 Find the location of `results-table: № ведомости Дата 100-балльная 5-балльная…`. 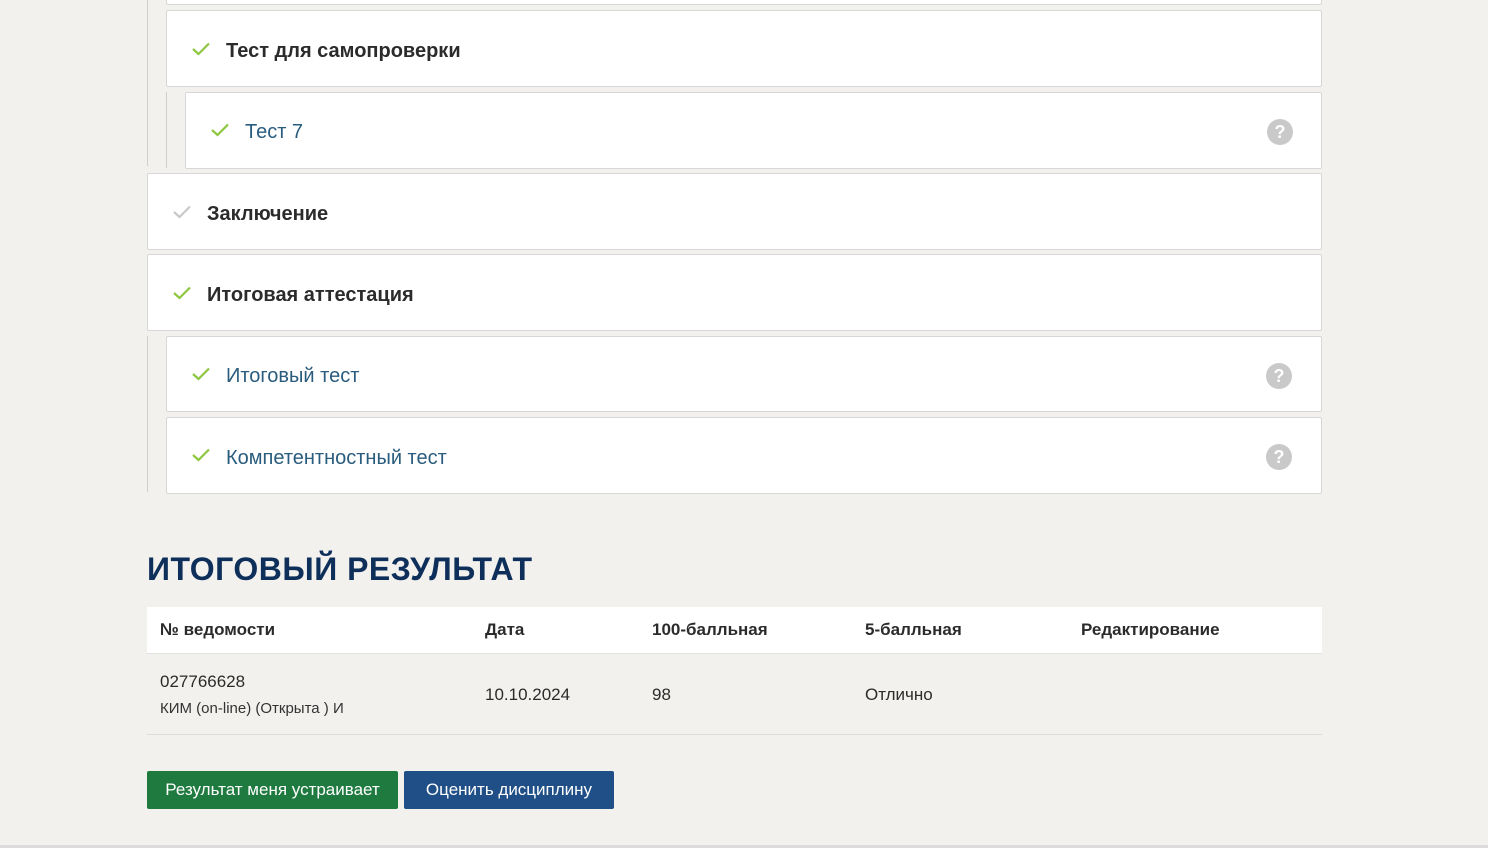

results-table: № ведомости Дата 100-балльная 5-балльная… is located at coordinates (734, 671).